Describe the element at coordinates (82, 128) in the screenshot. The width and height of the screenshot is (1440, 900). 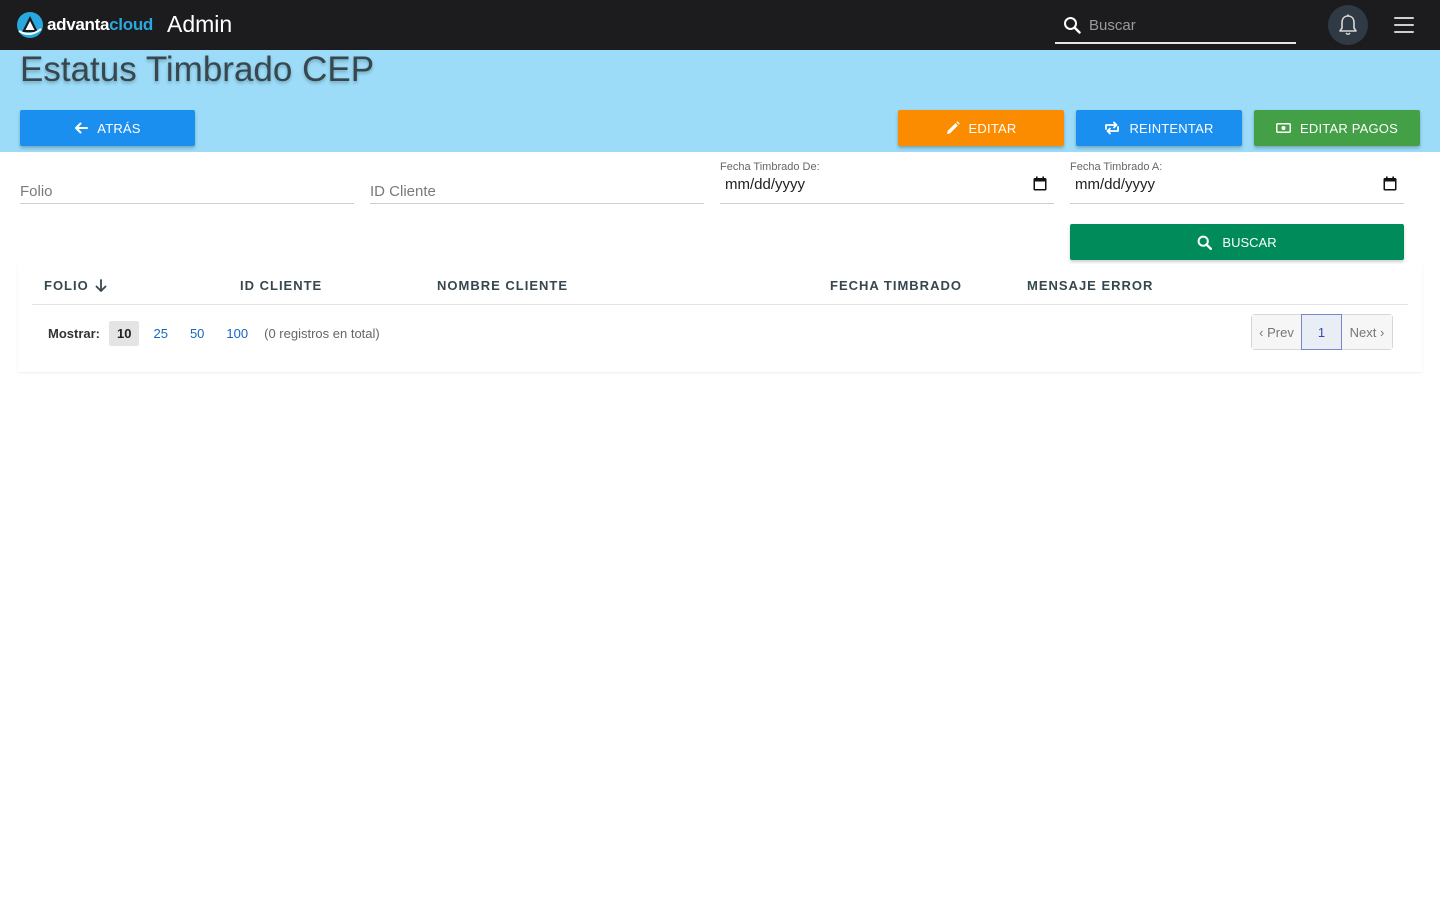
I see `arrow-left-icon` at that location.